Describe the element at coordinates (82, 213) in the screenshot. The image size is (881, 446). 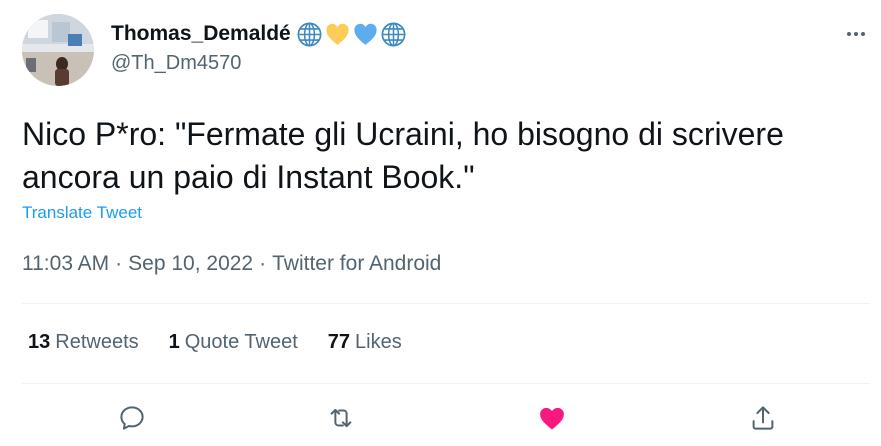
I see `translate-tweet-link: Translate Tweet` at that location.